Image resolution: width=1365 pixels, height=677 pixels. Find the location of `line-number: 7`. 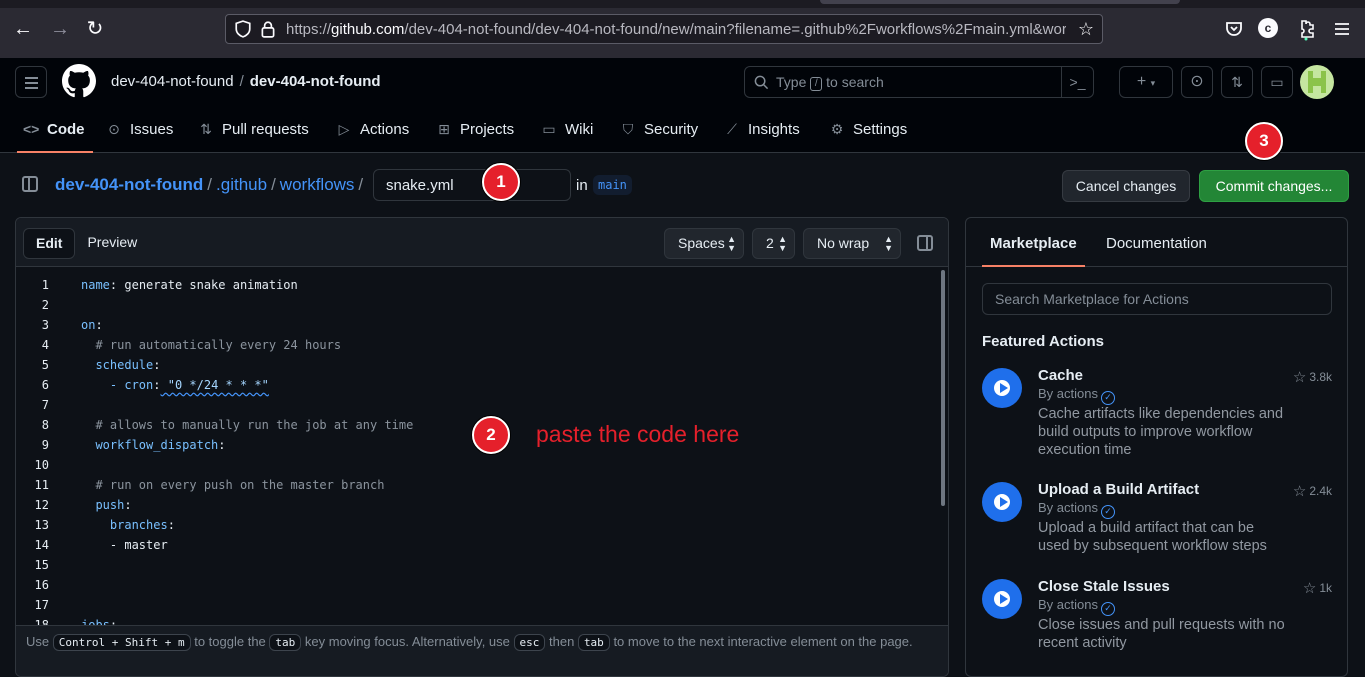

line-number: 7 is located at coordinates (45, 405).